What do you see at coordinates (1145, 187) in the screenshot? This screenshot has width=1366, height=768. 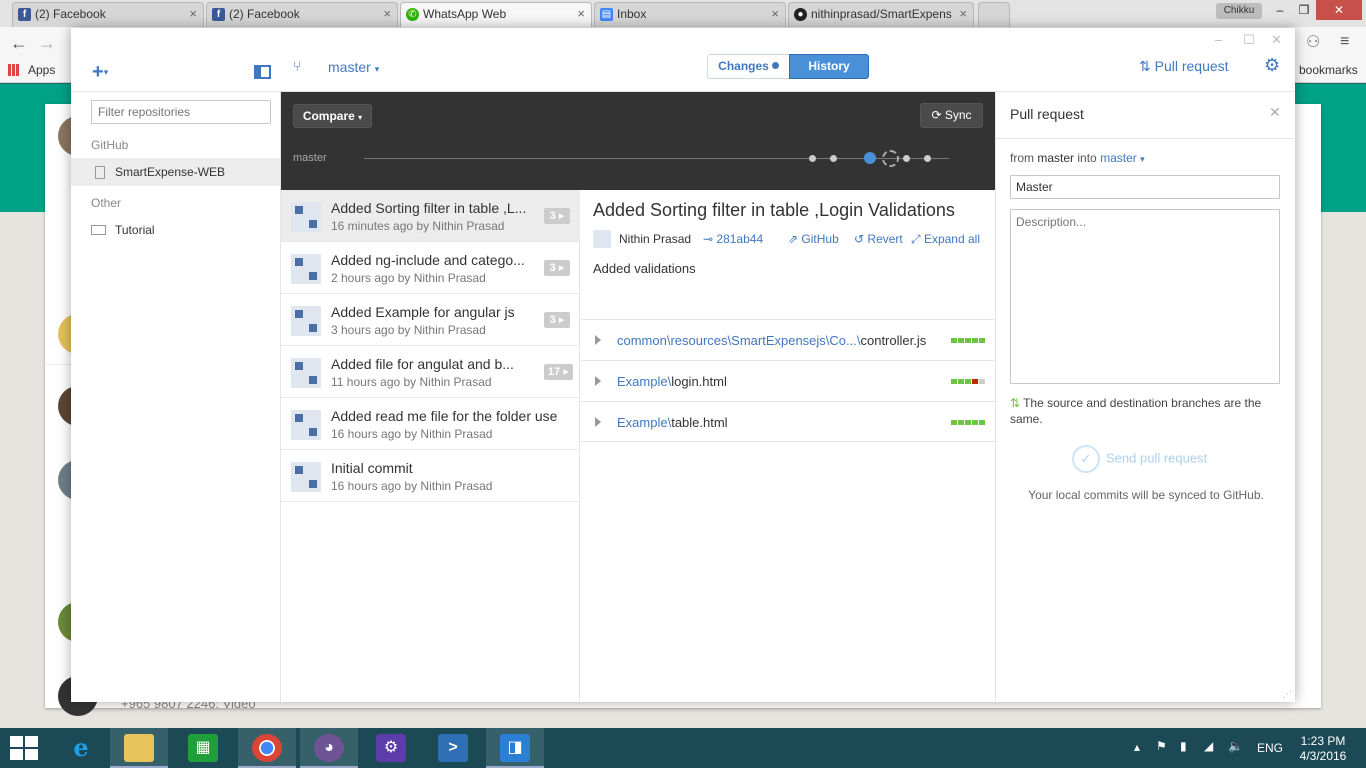 I see `pull-request-title-input` at bounding box center [1145, 187].